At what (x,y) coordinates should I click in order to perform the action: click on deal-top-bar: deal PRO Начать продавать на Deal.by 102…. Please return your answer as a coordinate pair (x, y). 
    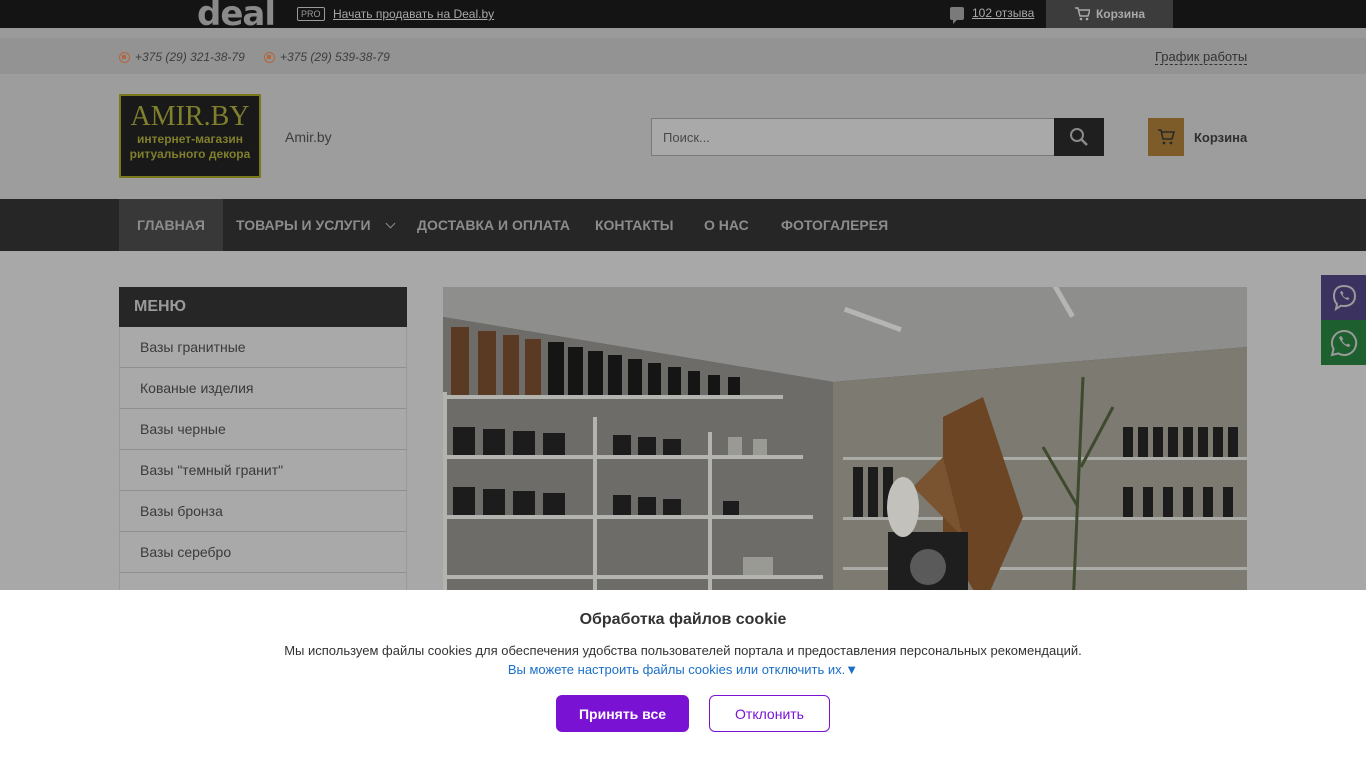
    Looking at the image, I should click on (683, 15).